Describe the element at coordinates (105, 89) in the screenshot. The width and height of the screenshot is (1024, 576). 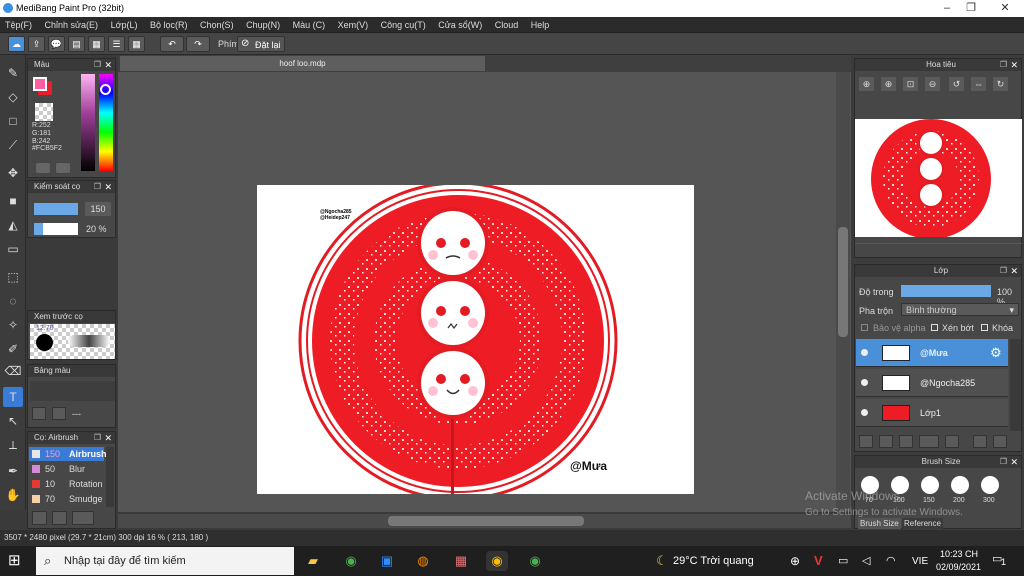
I see `hue-handle` at that location.